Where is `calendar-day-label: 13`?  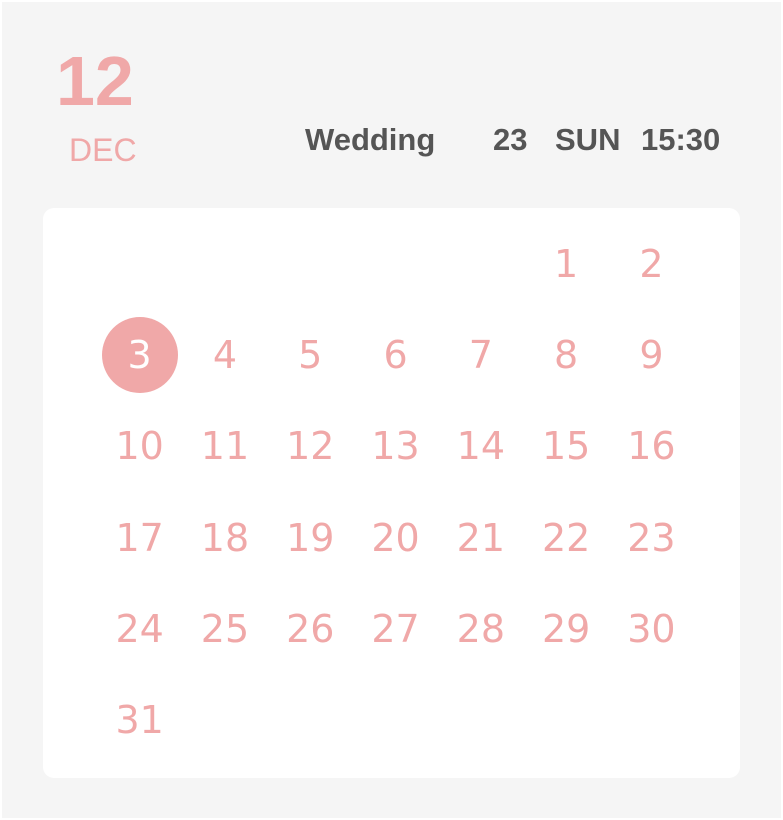 calendar-day-label: 13 is located at coordinates (395, 446).